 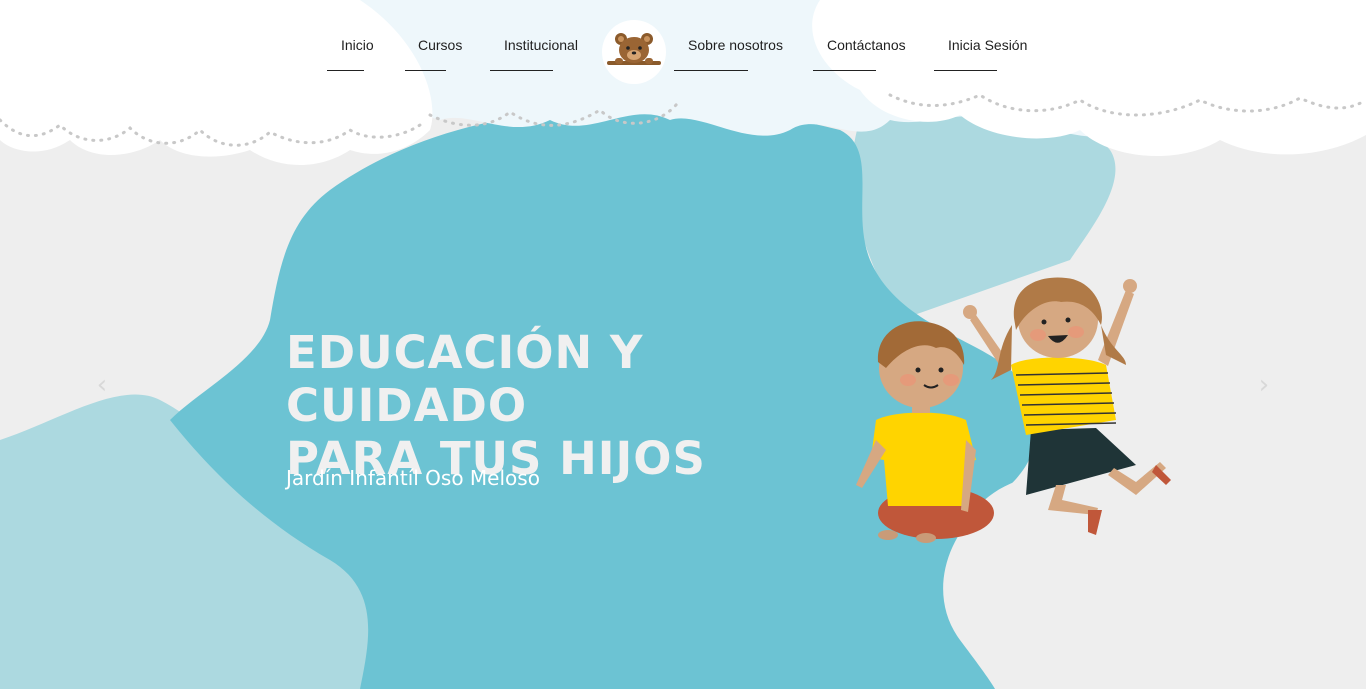 What do you see at coordinates (634, 49) in the screenshot?
I see `teddy-bear-icon` at bounding box center [634, 49].